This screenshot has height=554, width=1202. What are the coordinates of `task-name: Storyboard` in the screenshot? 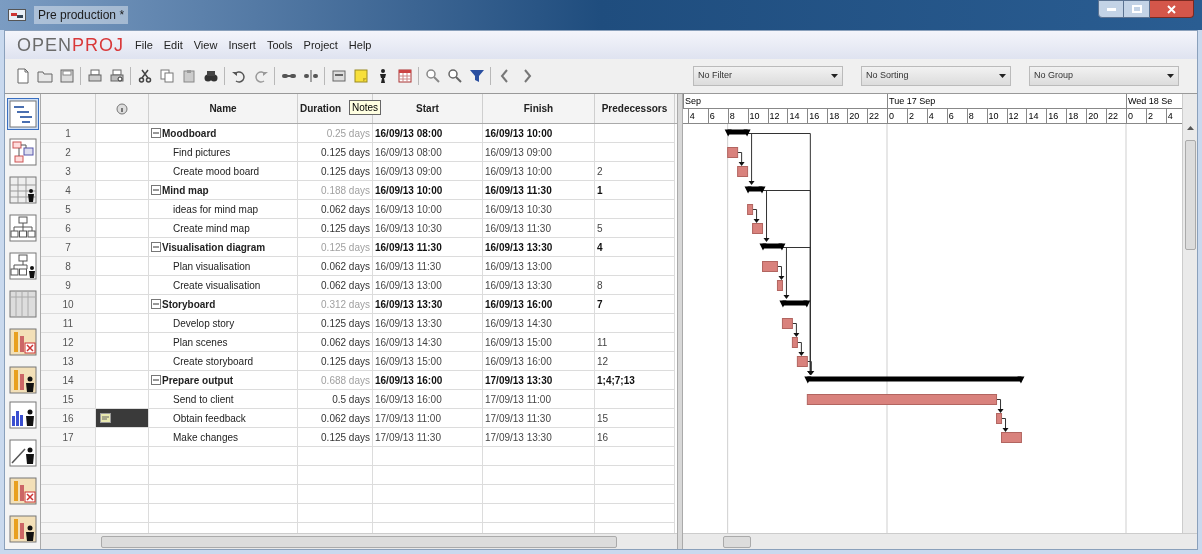 It's located at (189, 304).